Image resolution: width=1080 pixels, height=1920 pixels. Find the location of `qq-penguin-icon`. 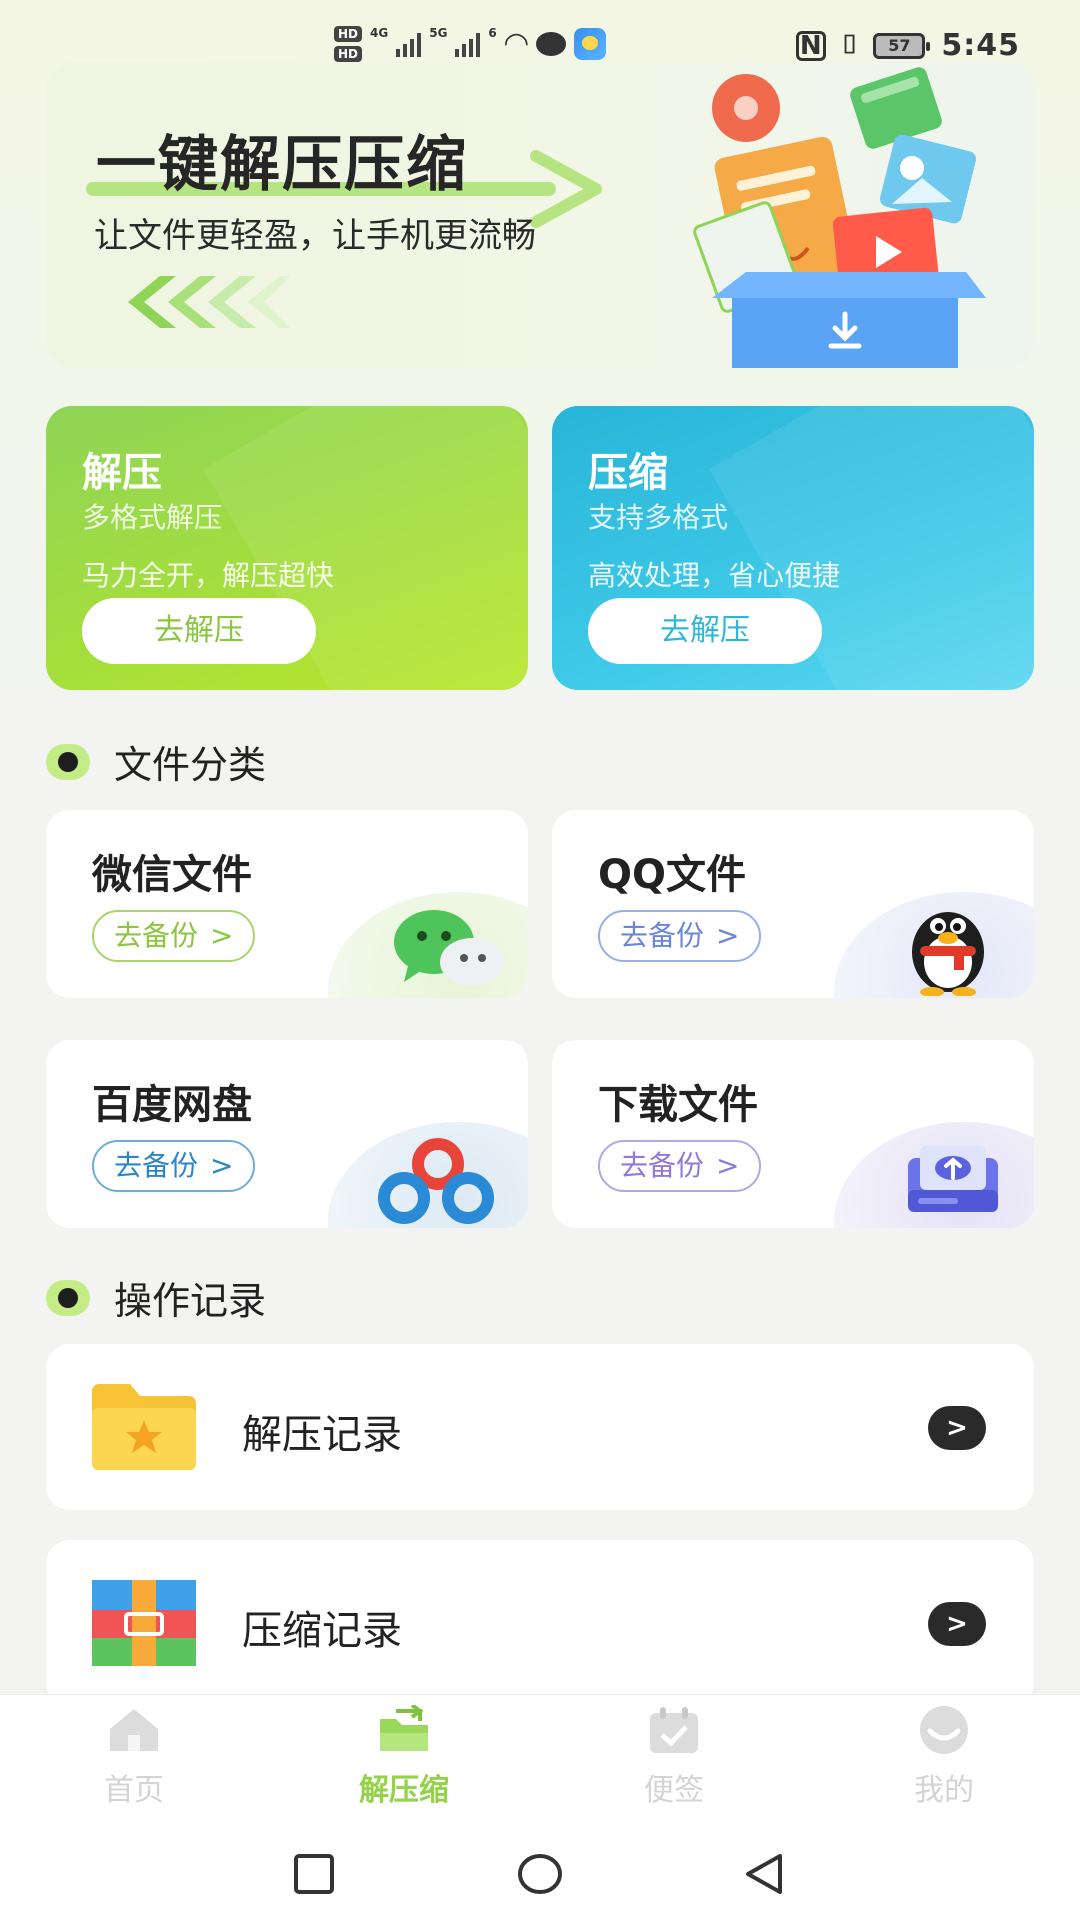

qq-penguin-icon is located at coordinates (948, 954).